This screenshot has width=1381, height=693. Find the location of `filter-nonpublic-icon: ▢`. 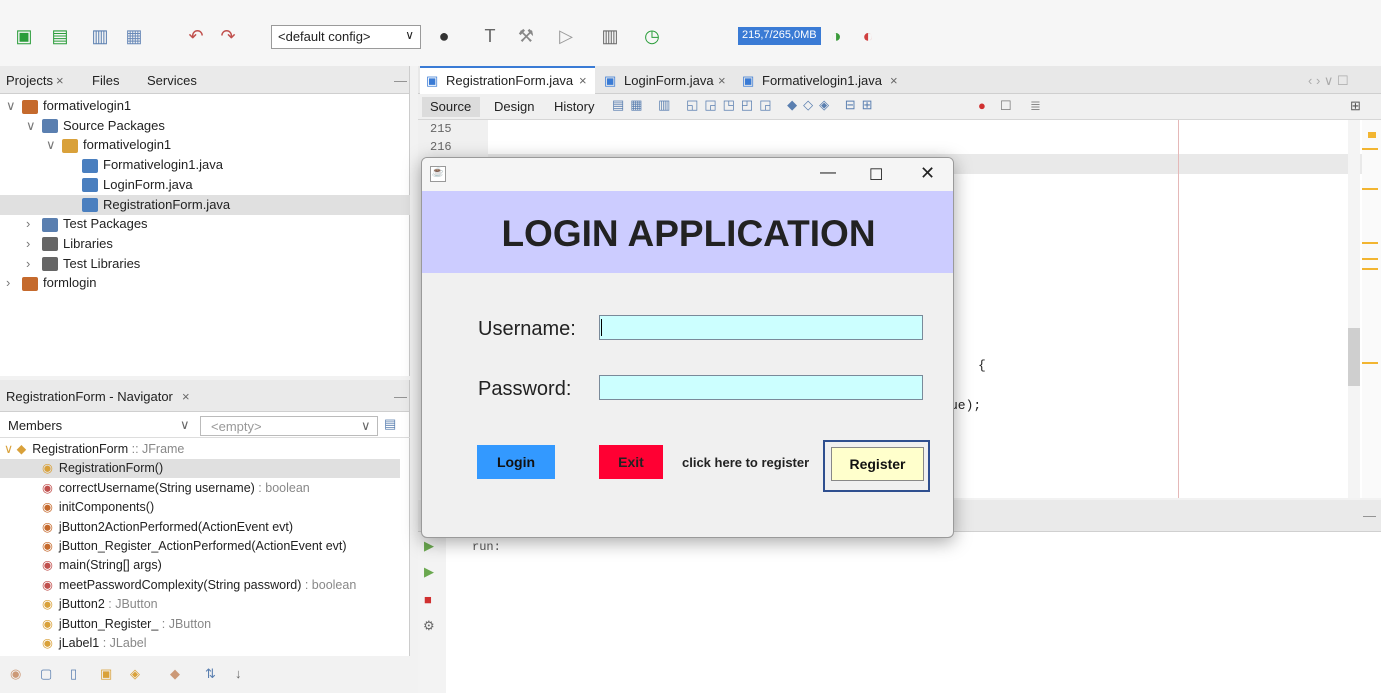

filter-nonpublic-icon: ▢ is located at coordinates (46, 674).